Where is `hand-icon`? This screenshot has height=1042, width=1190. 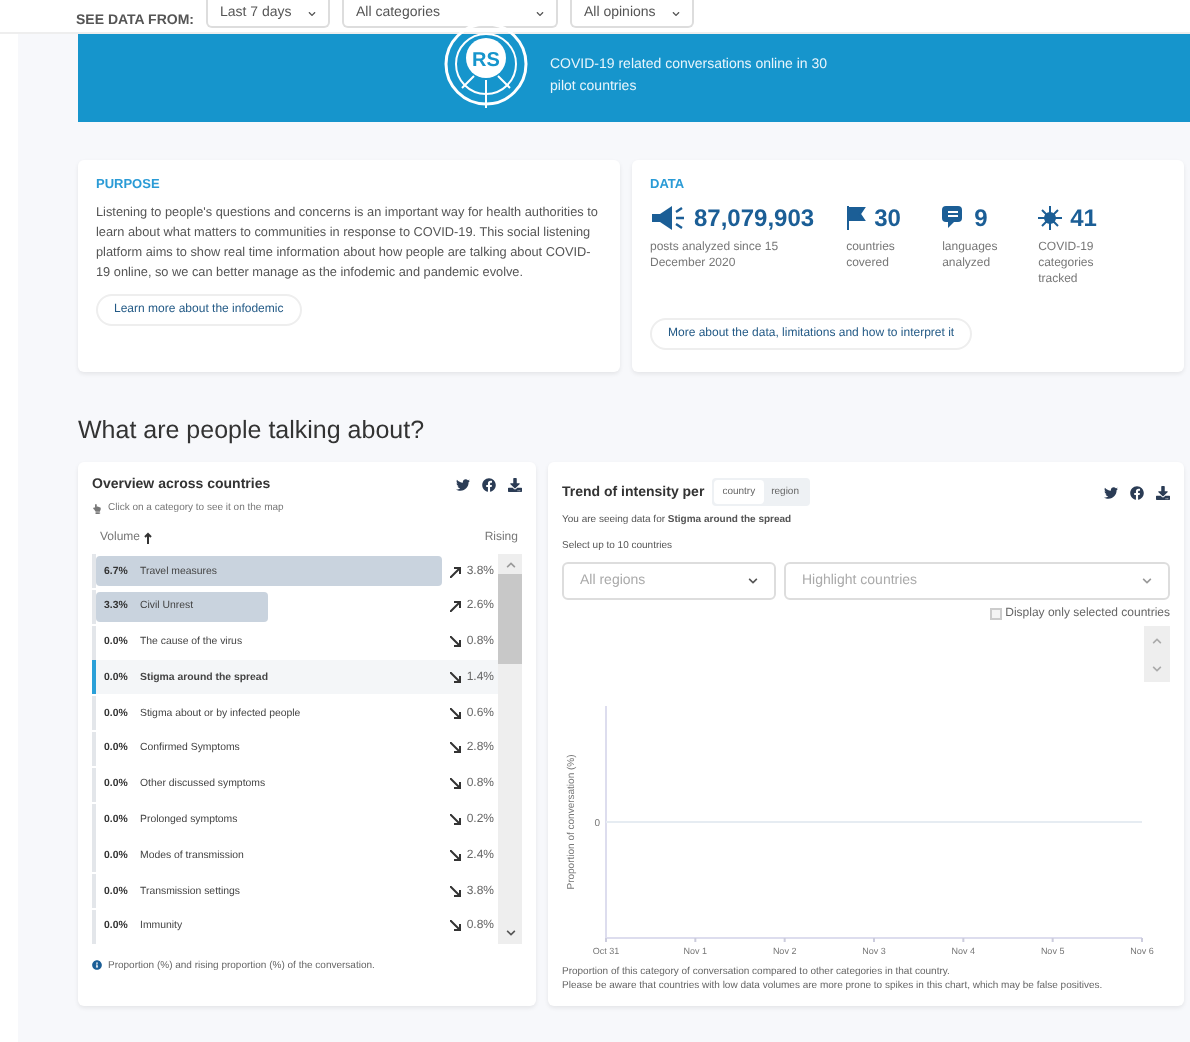
hand-icon is located at coordinates (97, 508).